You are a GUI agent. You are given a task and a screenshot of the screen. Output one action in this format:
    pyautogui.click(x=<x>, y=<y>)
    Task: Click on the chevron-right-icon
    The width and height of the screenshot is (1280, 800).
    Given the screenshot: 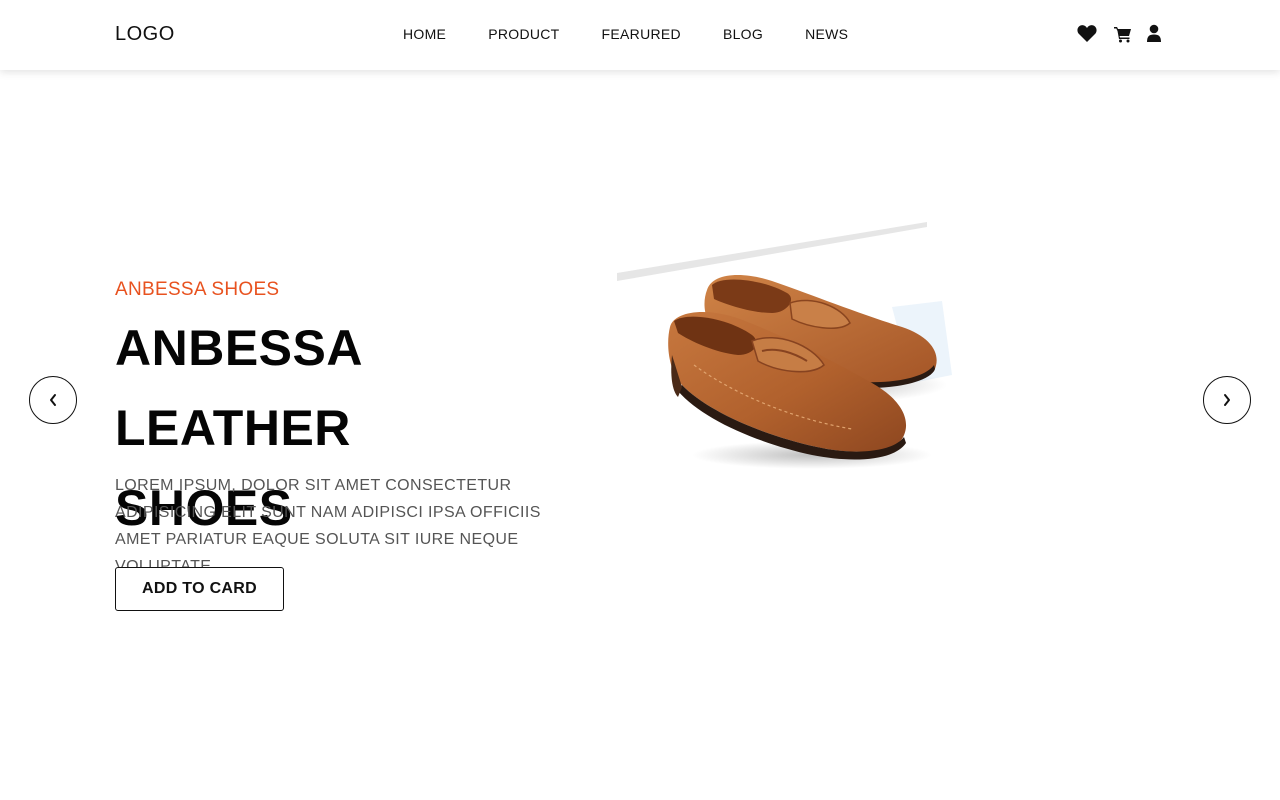 What is the action you would take?
    pyautogui.click(x=1227, y=400)
    